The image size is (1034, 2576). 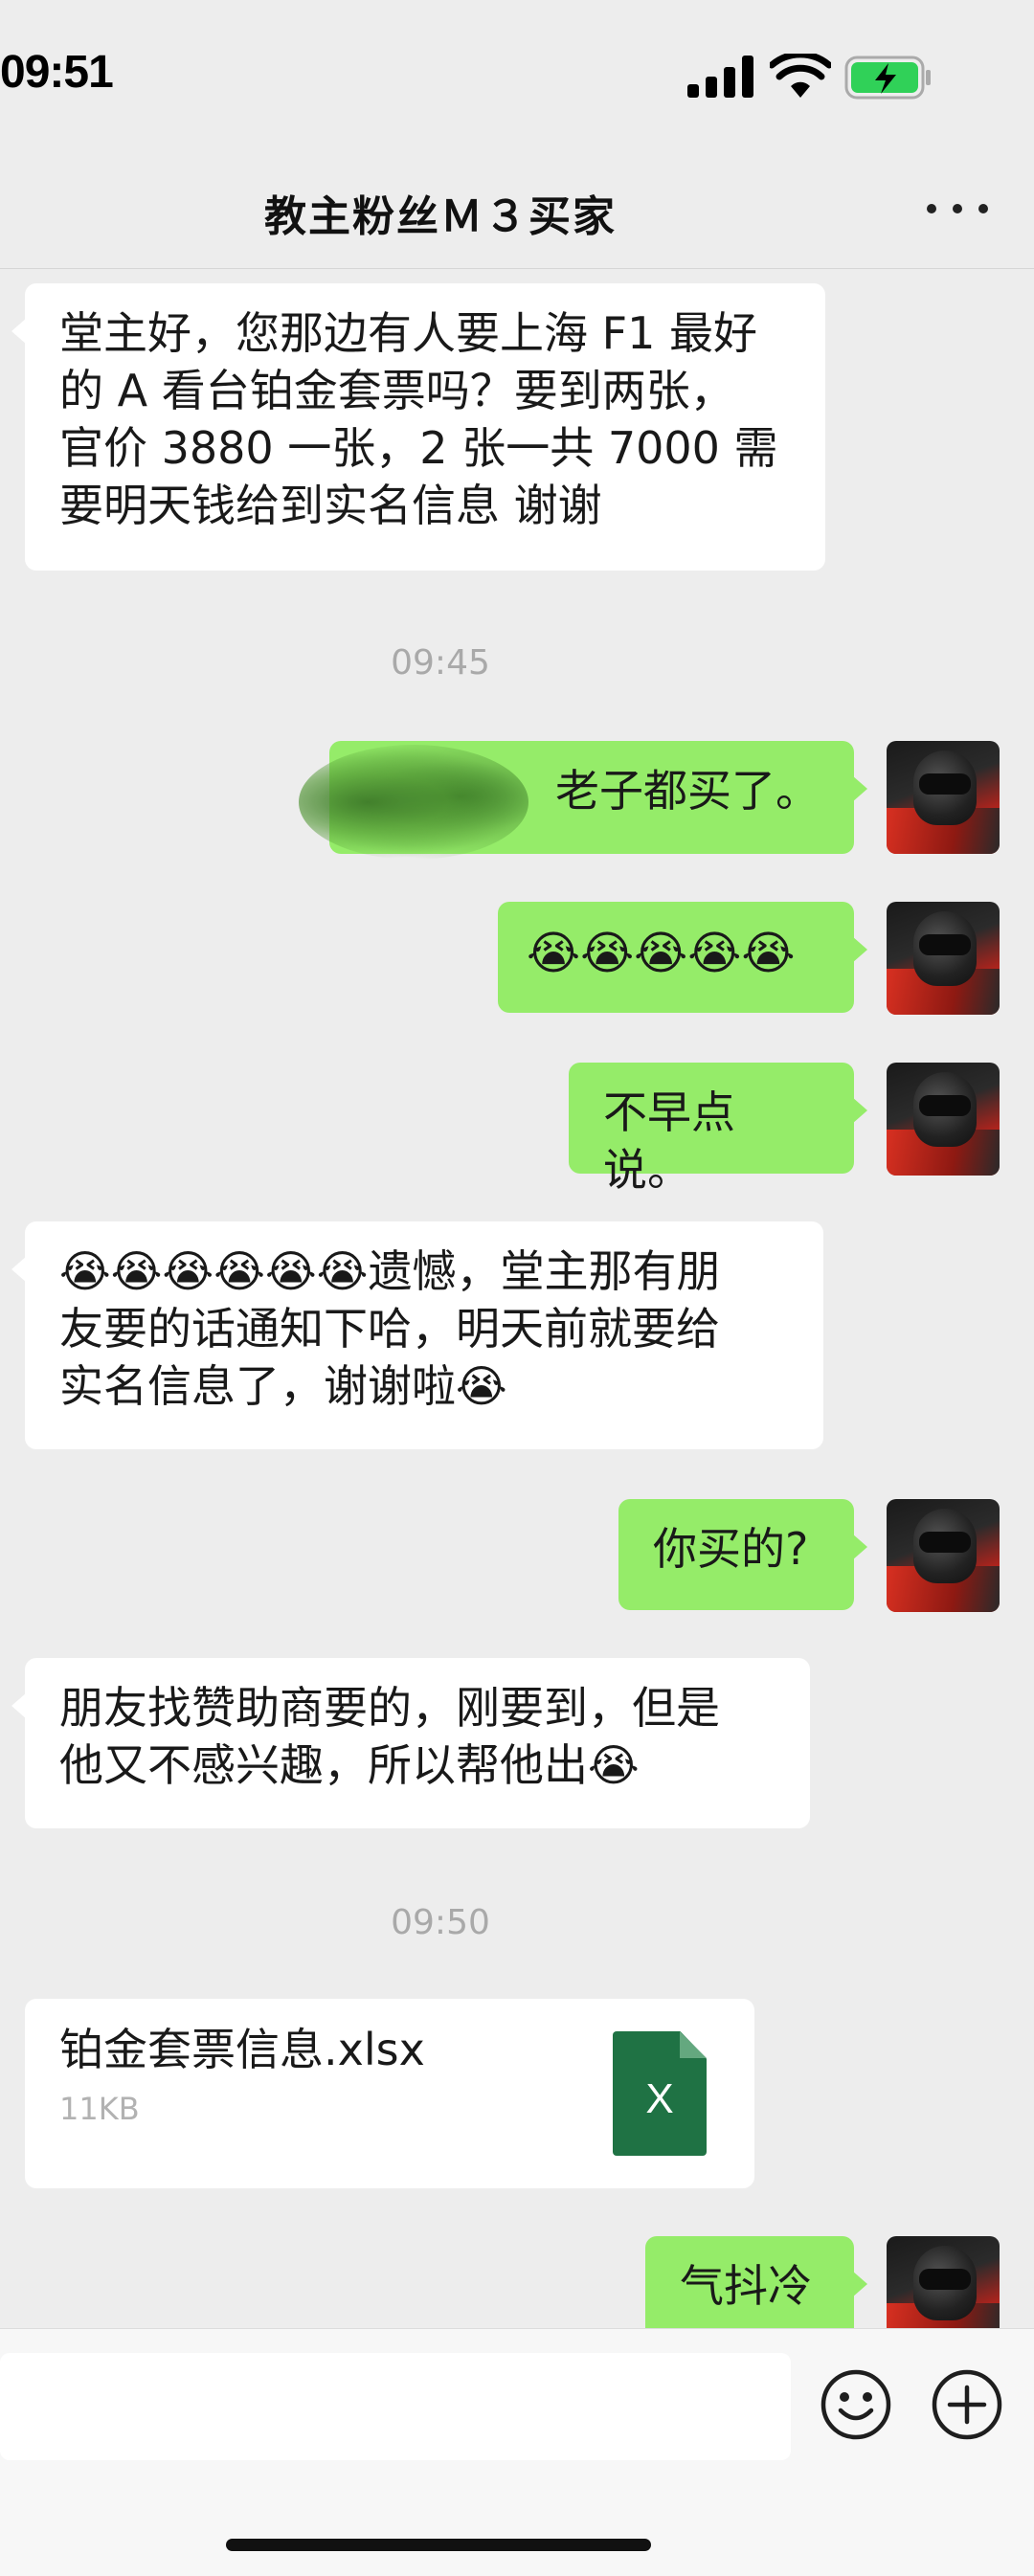 What do you see at coordinates (413, 803) in the screenshot?
I see `redaction-scribble` at bounding box center [413, 803].